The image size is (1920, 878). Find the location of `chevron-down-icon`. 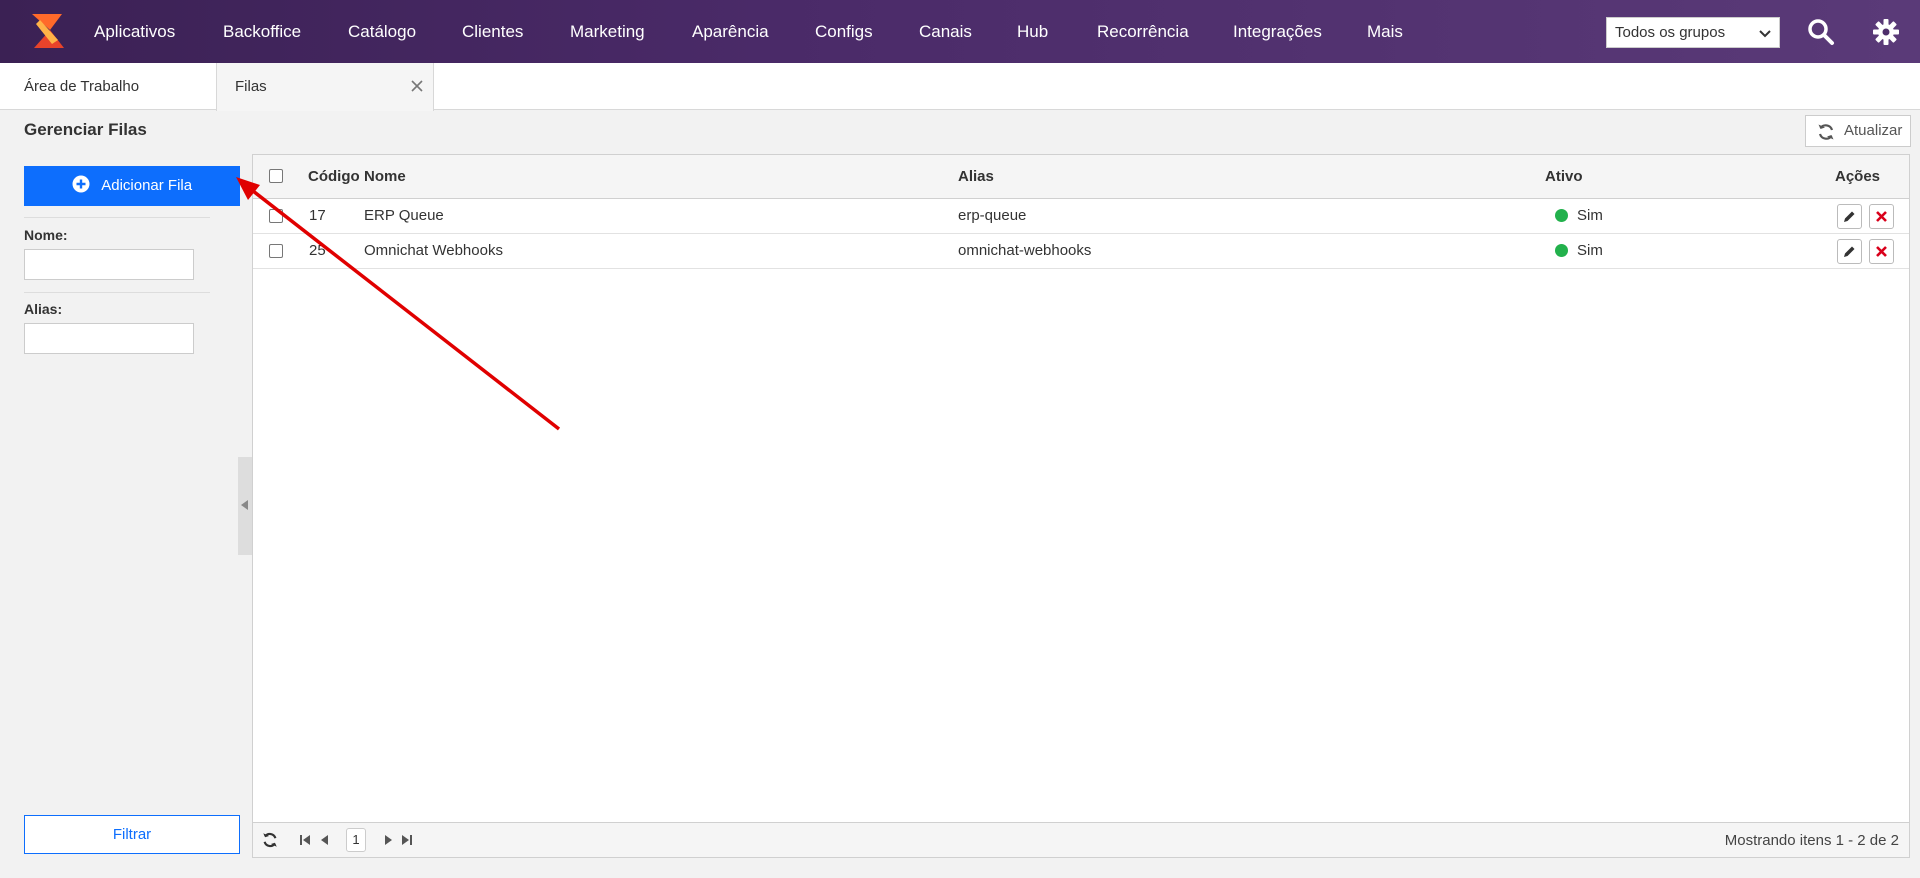

chevron-down-icon is located at coordinates (1765, 34).